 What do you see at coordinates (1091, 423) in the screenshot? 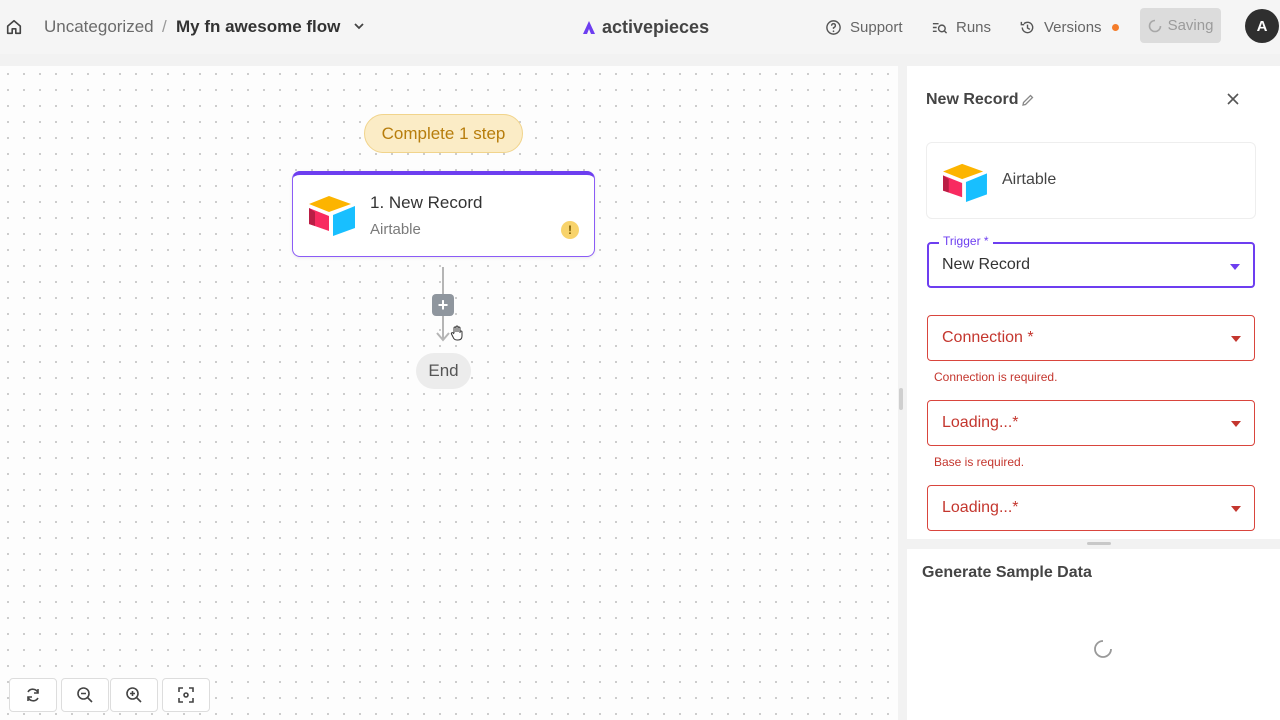
I see `base-select: Loading...*` at bounding box center [1091, 423].